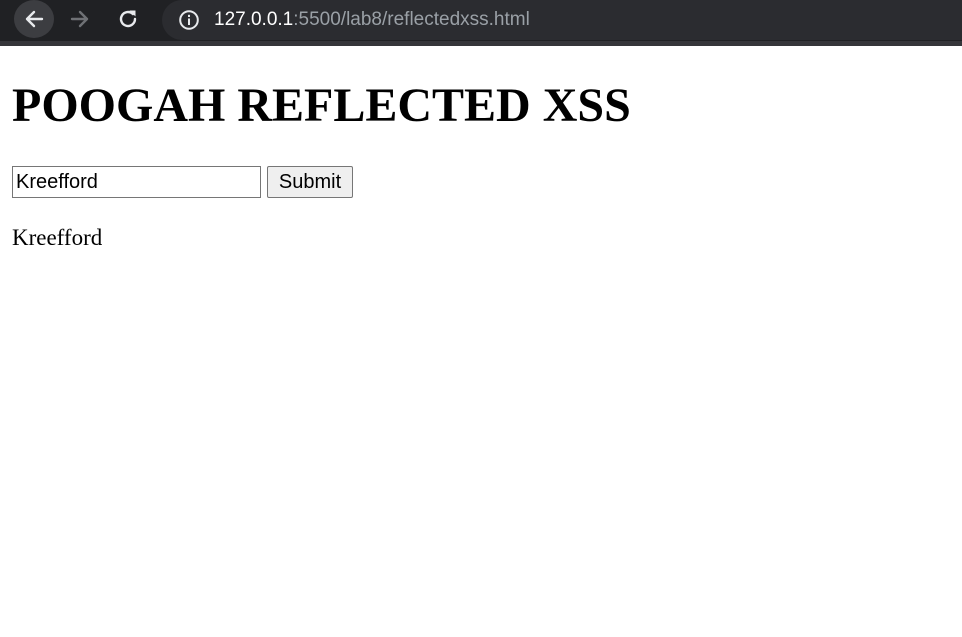 The height and width of the screenshot is (637, 962). I want to click on reload-button, so click(128, 19).